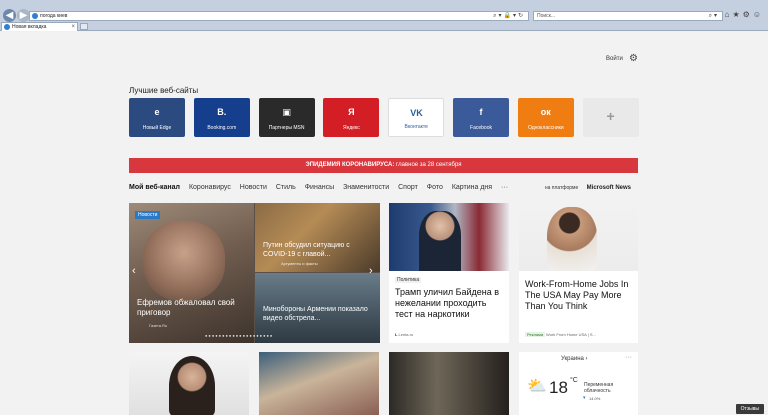 Image resolution: width=768 pixels, height=415 pixels. What do you see at coordinates (509, 16) in the screenshot?
I see `address-tools-icons: ⌕▾🔒▾↻` at bounding box center [509, 16].